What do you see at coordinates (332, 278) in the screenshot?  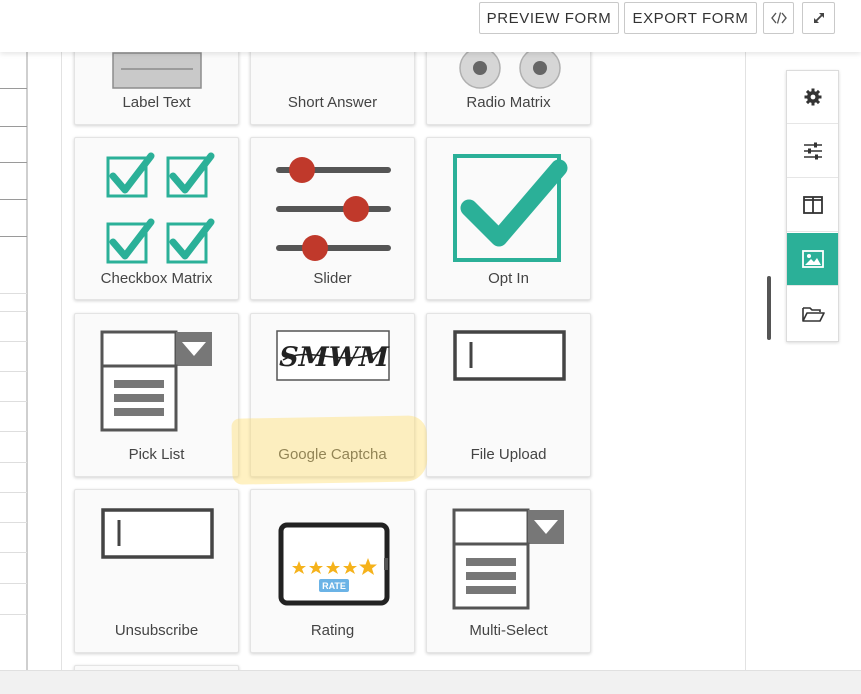 I see `field-label: Slider` at bounding box center [332, 278].